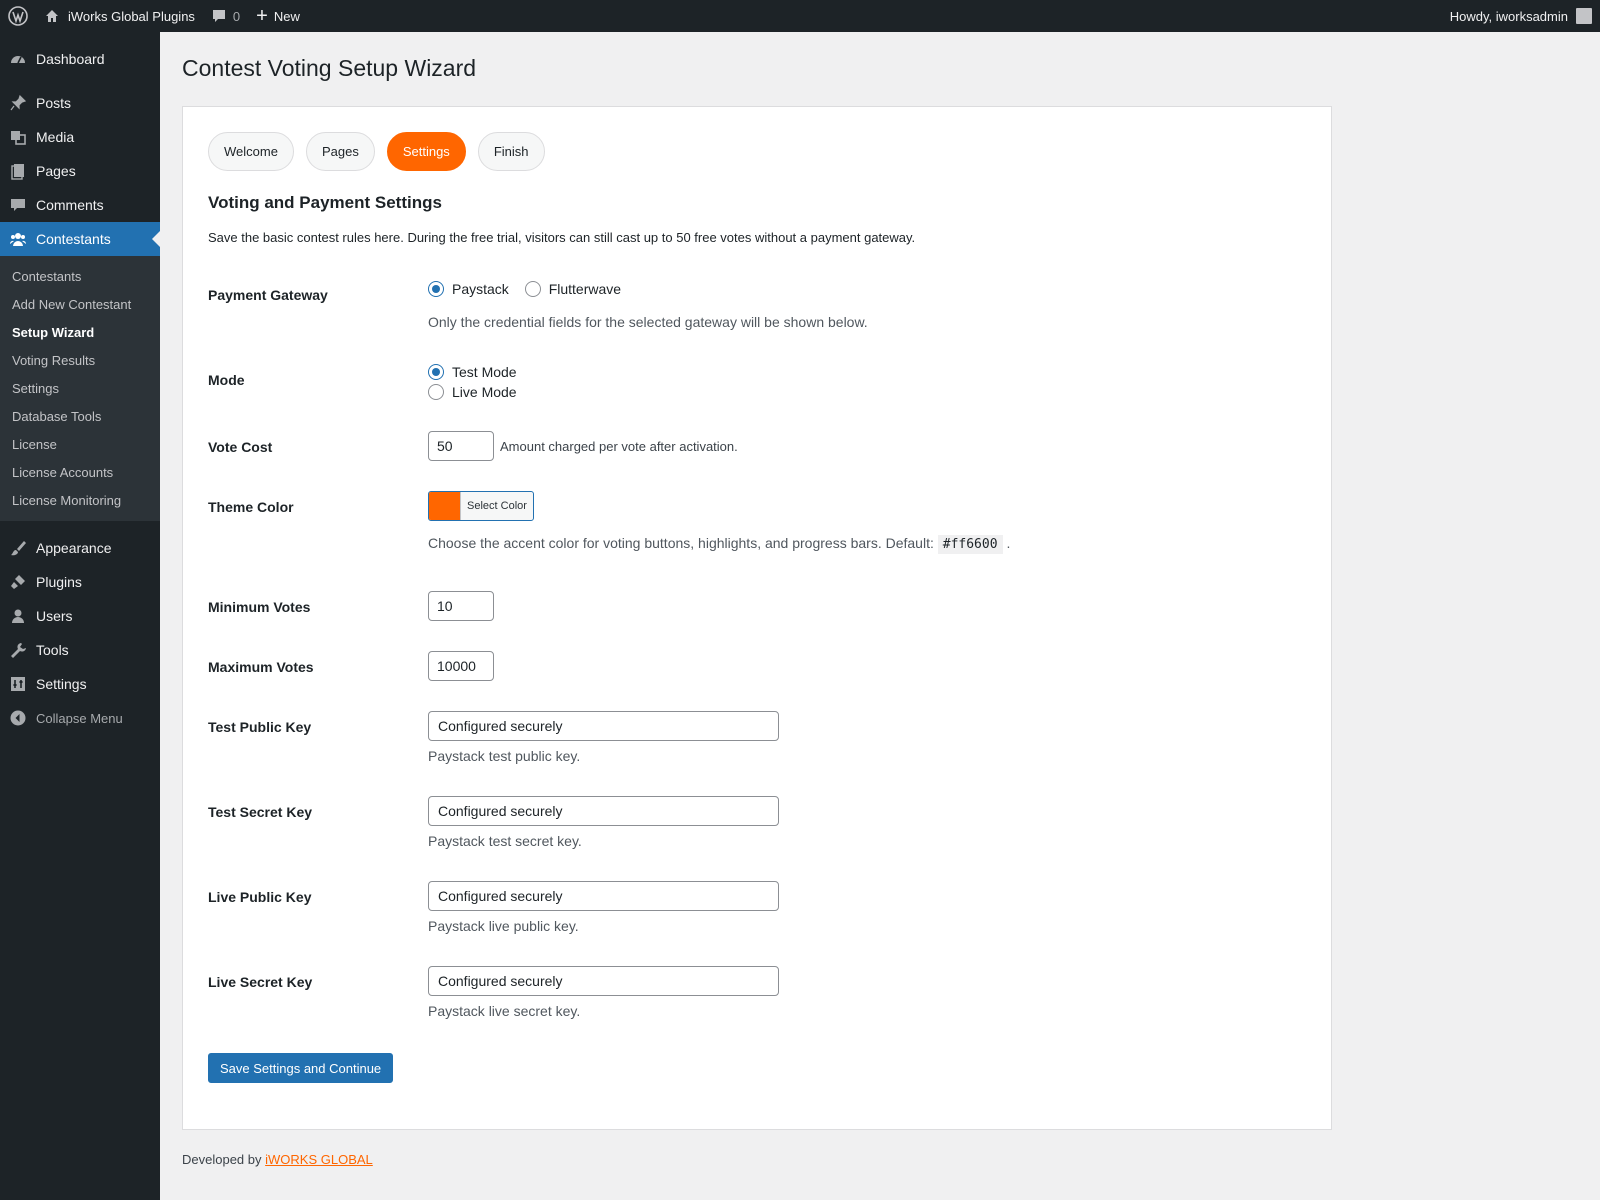  What do you see at coordinates (260, 812) in the screenshot?
I see `test-secret-key-label: Test Secret Key` at bounding box center [260, 812].